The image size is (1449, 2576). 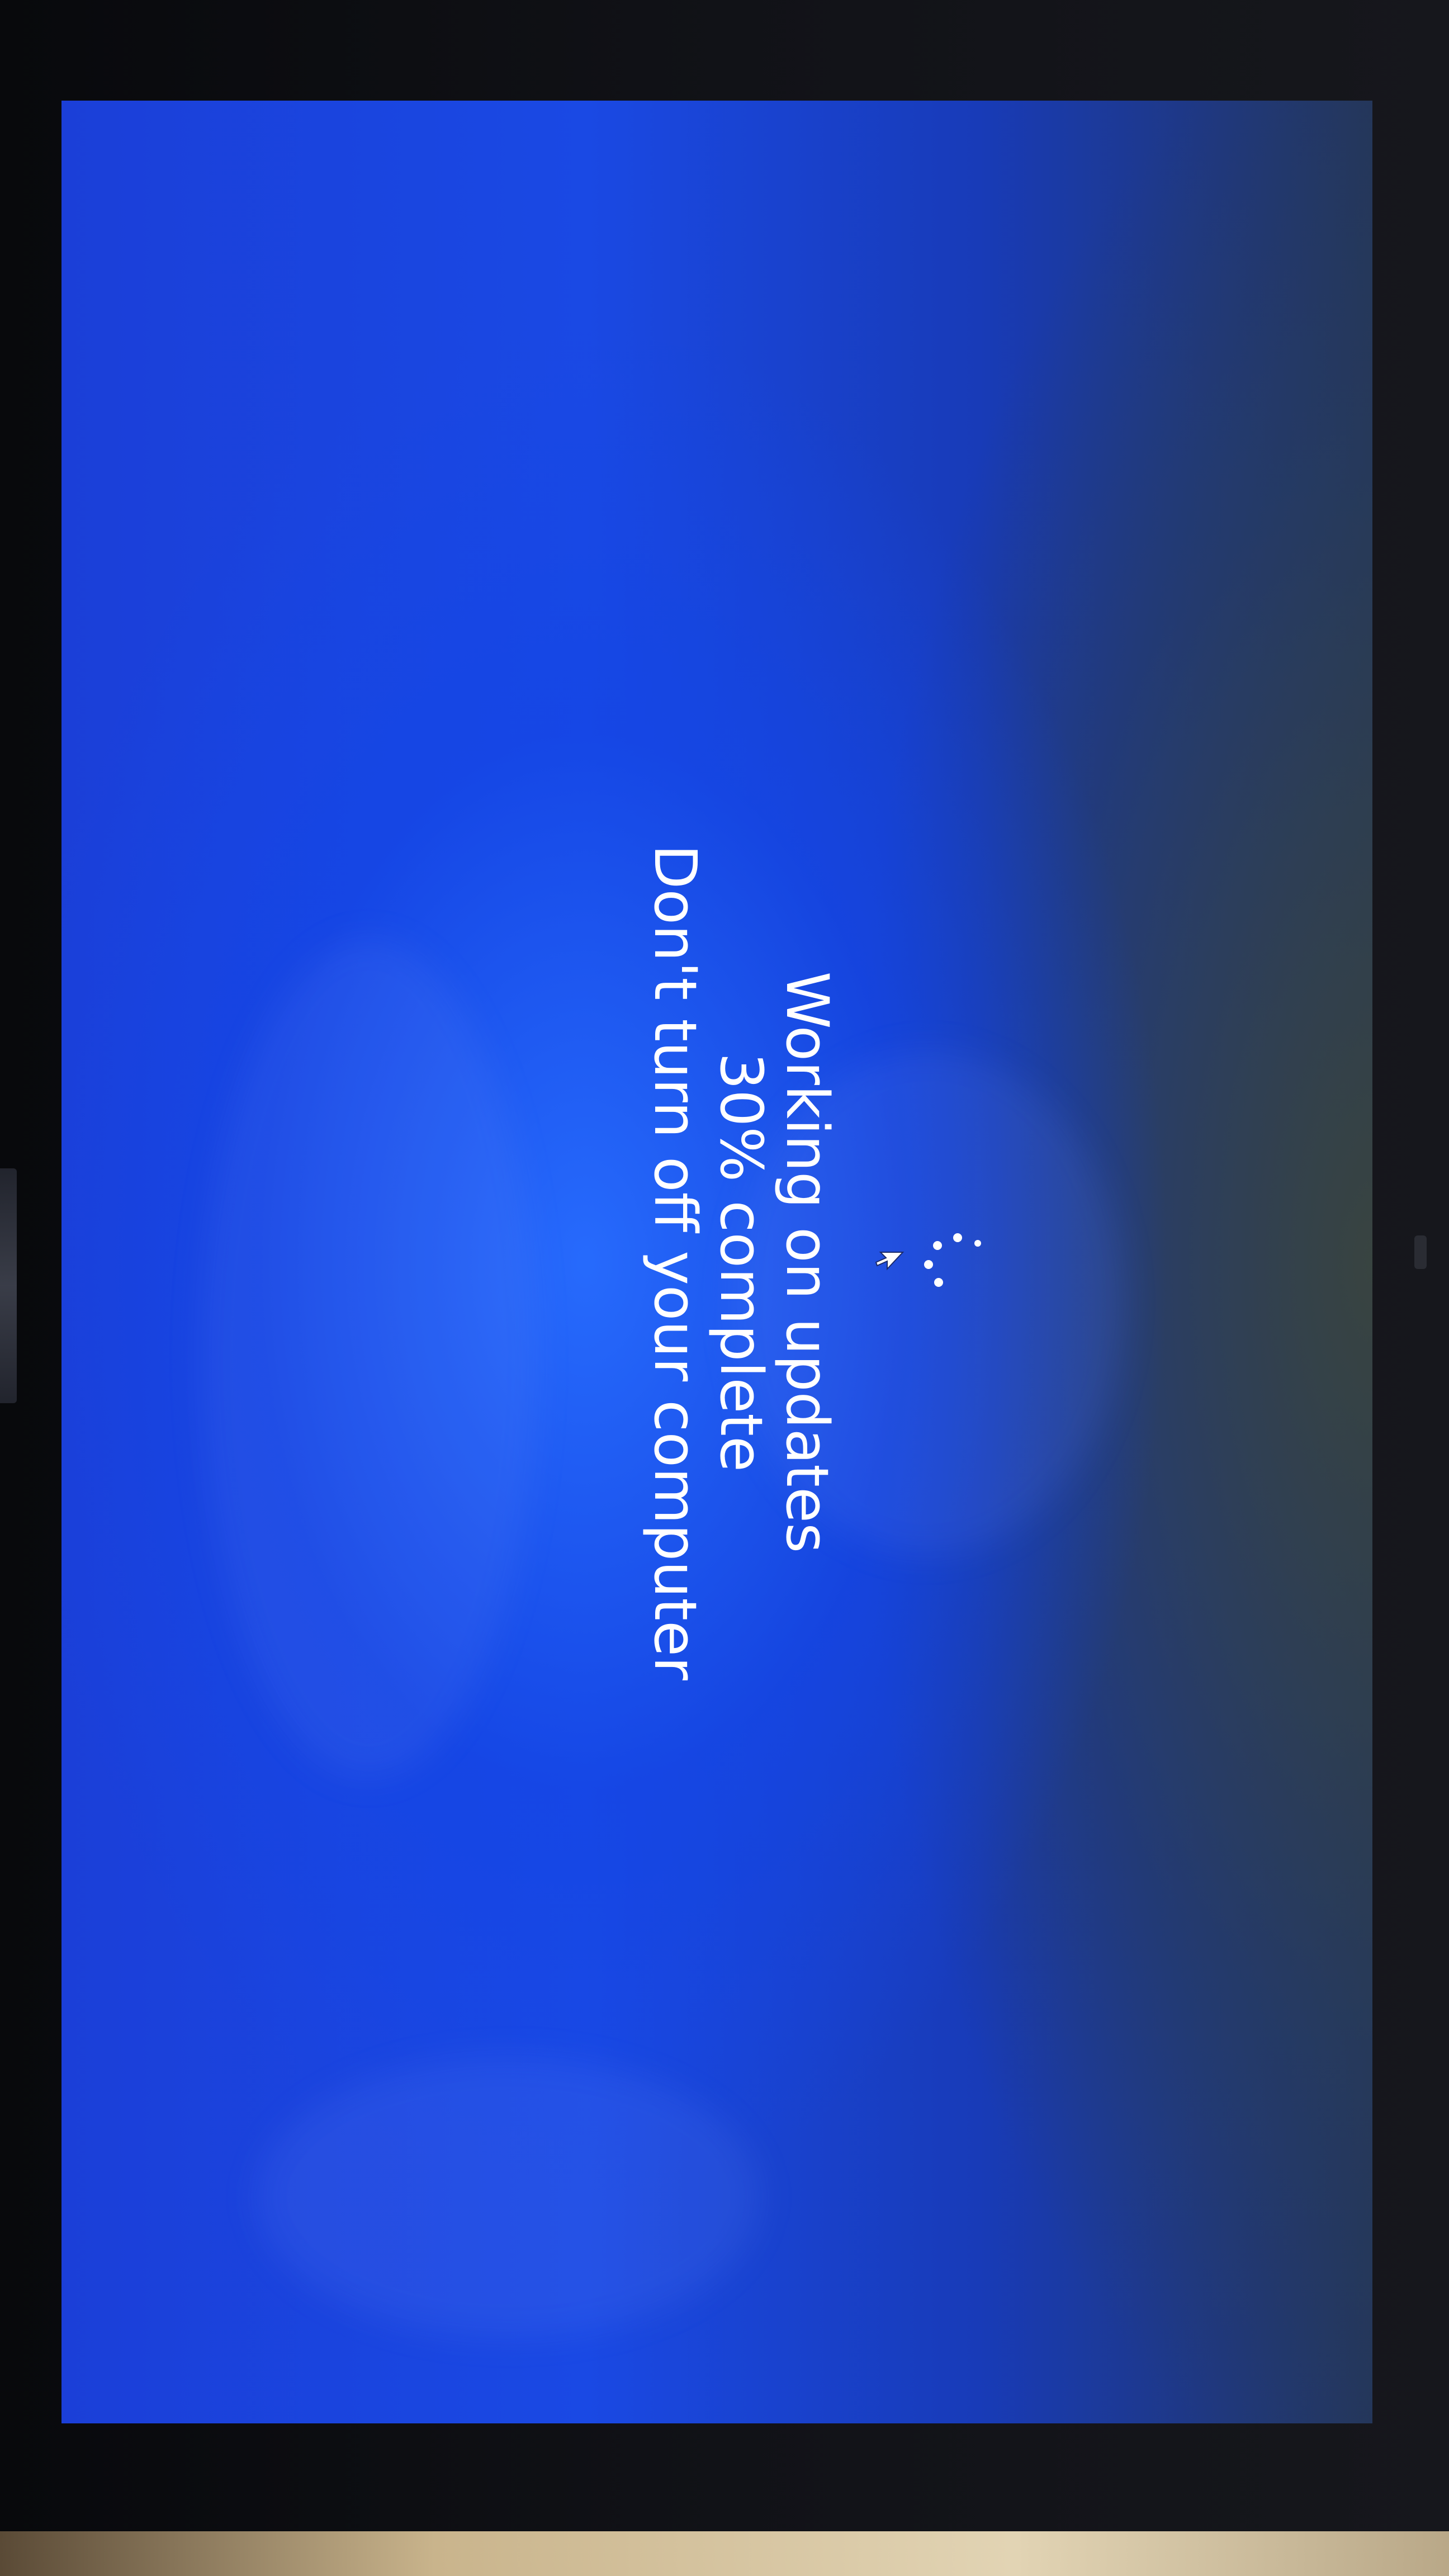 I want to click on status-text: Working on updates, so click(x=807, y=1262).